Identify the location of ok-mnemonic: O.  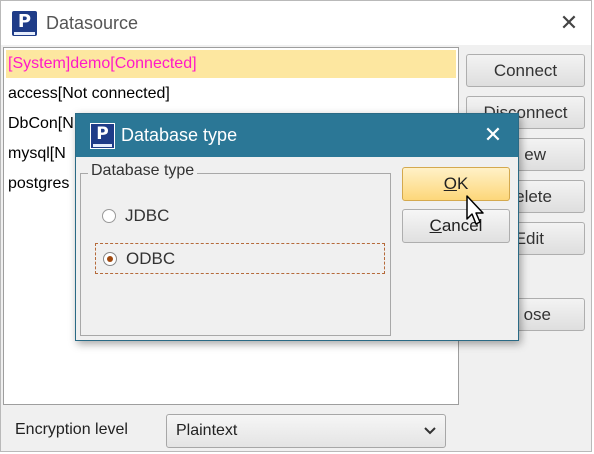
(450, 183).